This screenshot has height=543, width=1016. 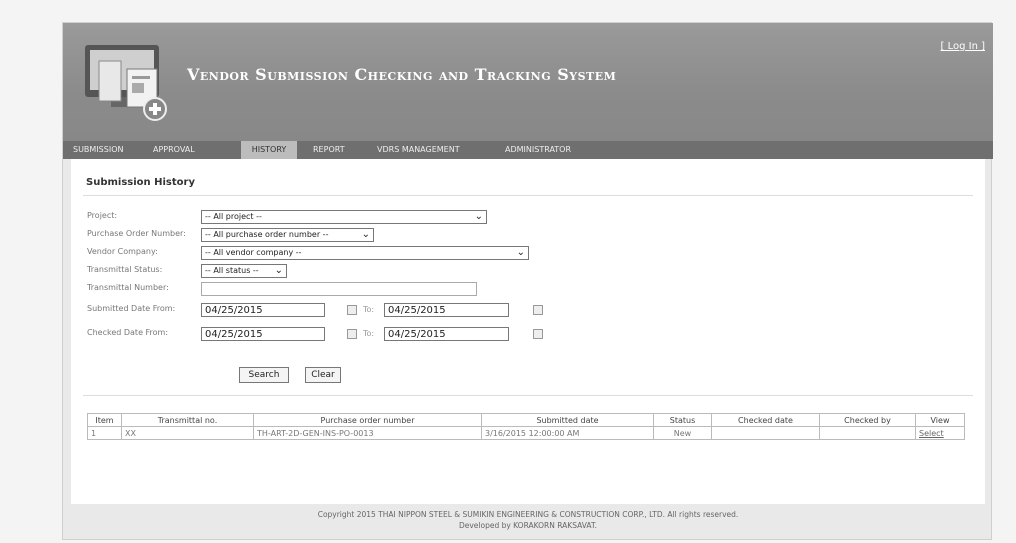 I want to click on nav-history: HISTORY, so click(x=269, y=150).